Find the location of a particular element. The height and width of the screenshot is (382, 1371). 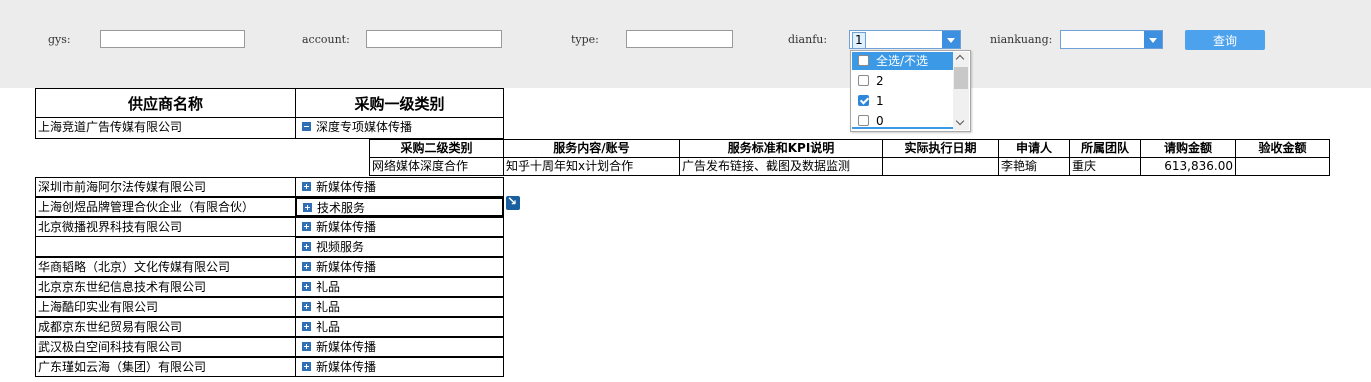

gys-label: gys: is located at coordinates (59, 39).